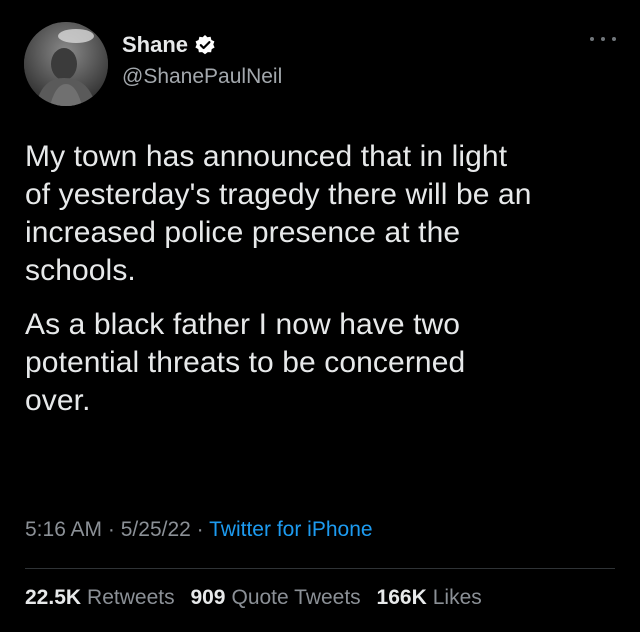  I want to click on display-name-row: Shane, so click(202, 45).